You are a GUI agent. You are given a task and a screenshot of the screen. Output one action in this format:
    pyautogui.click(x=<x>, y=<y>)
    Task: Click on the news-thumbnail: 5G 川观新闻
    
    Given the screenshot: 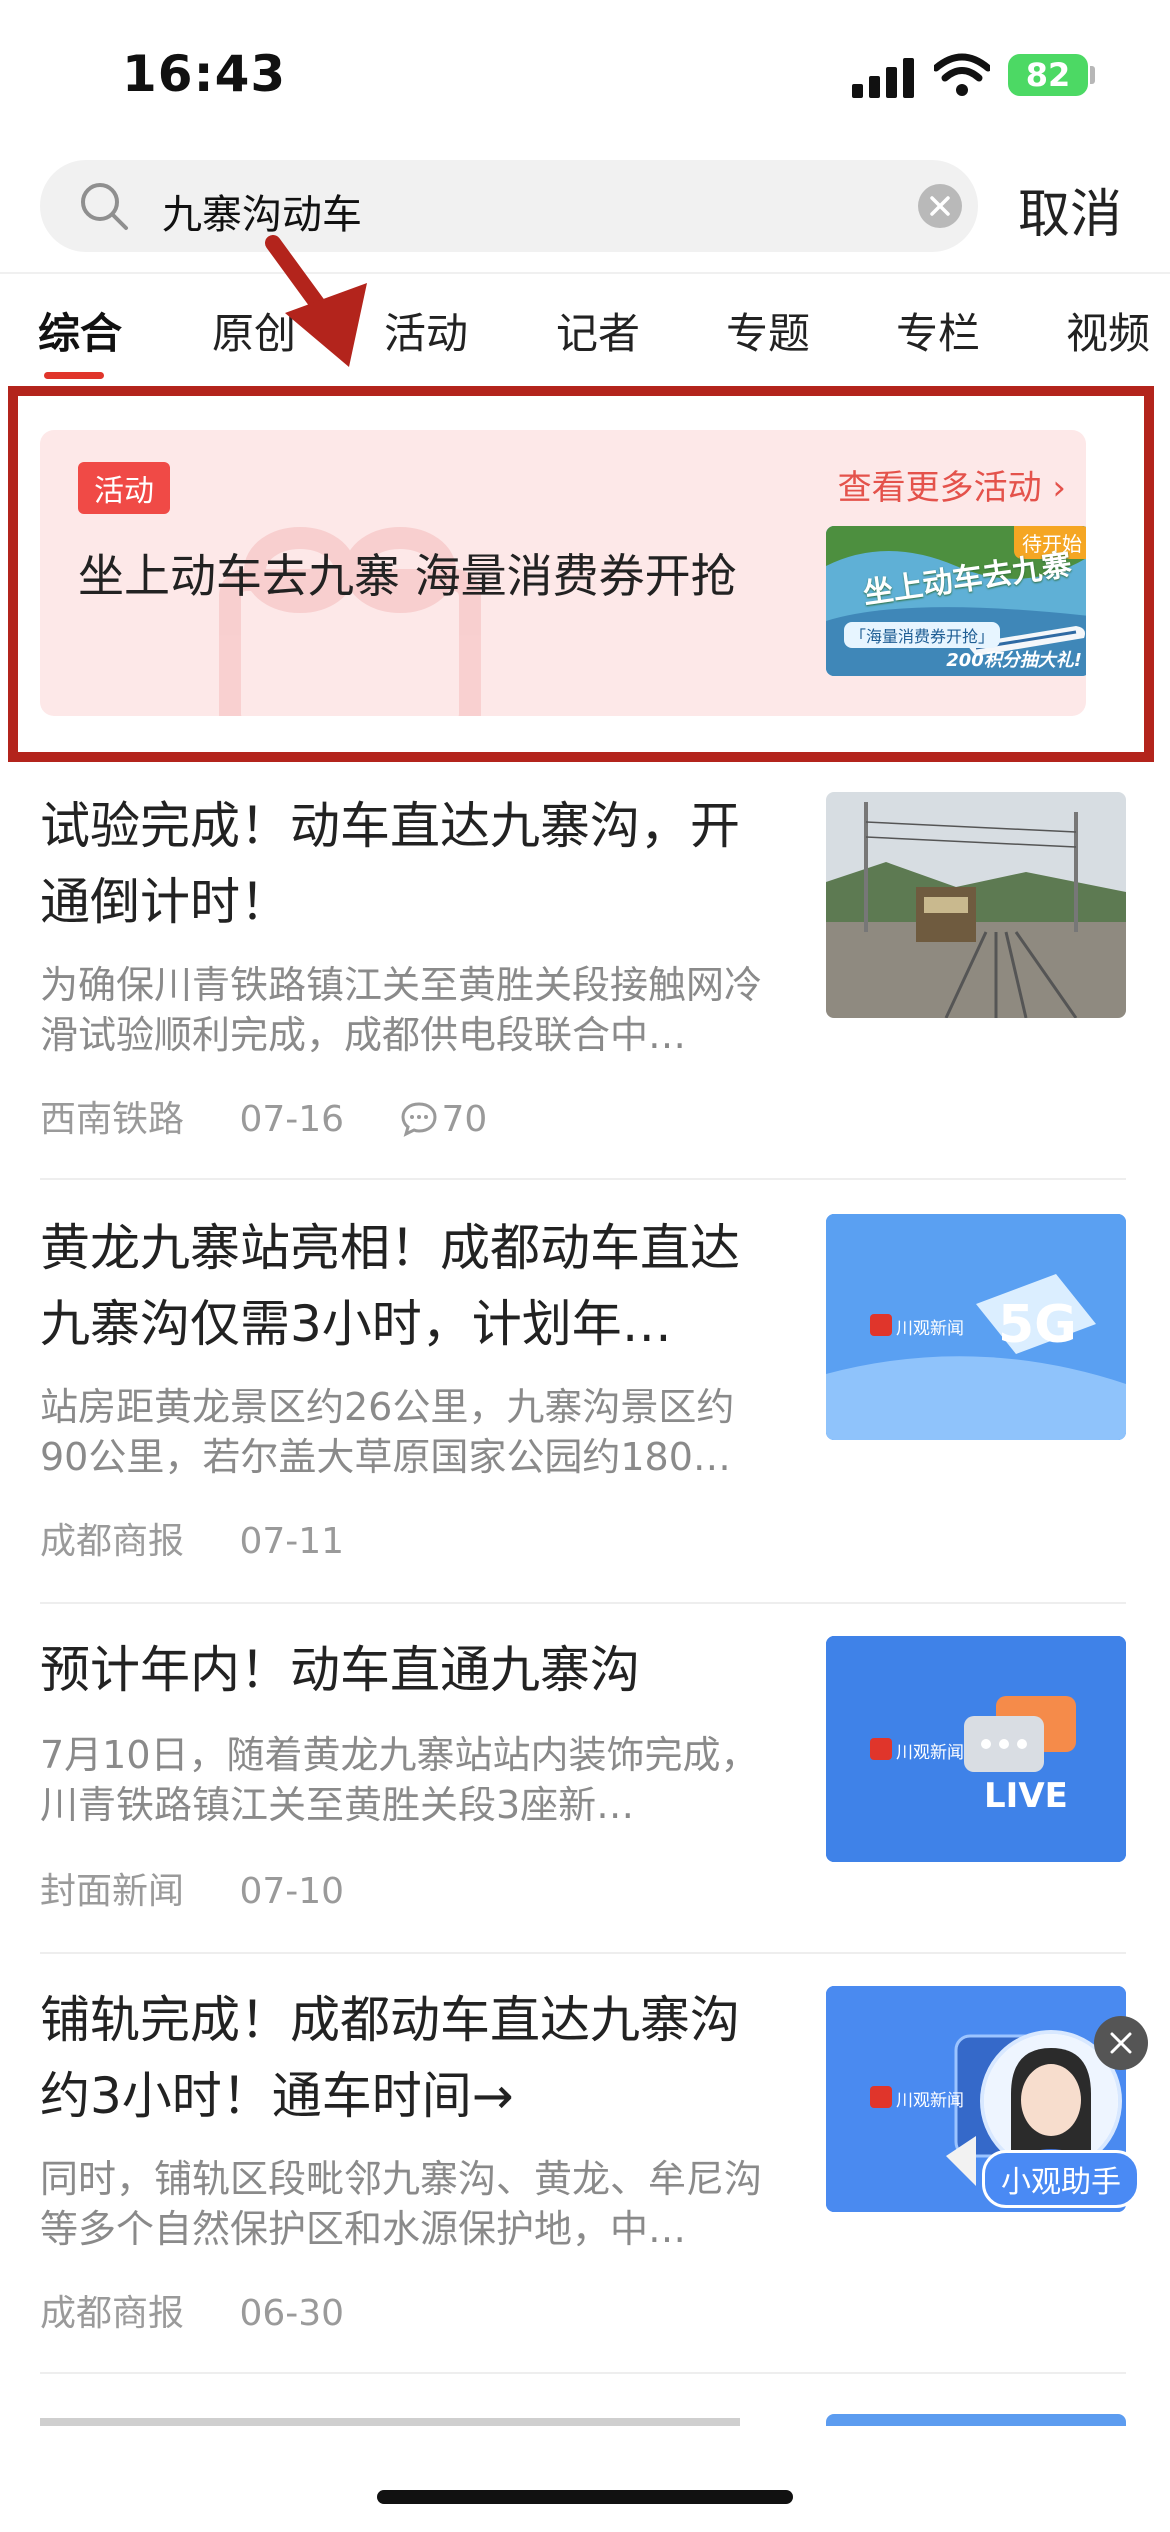 What is the action you would take?
    pyautogui.click(x=976, y=1327)
    